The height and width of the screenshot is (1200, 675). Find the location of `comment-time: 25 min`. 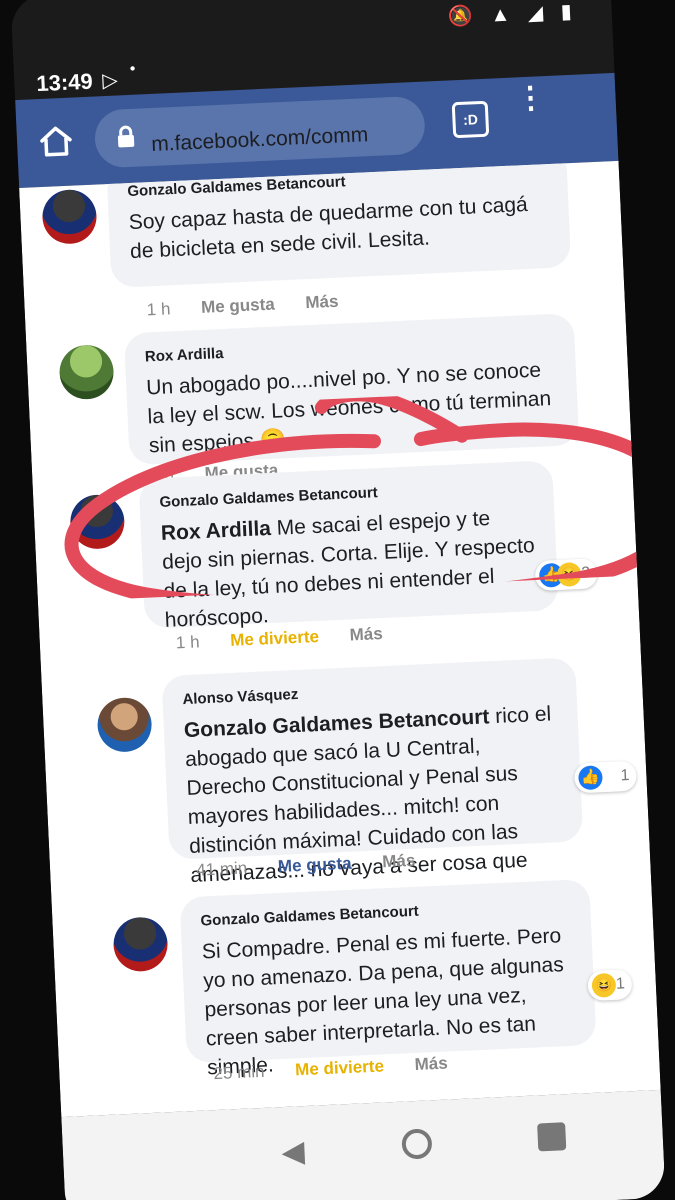

comment-time: 25 min is located at coordinates (239, 1072).